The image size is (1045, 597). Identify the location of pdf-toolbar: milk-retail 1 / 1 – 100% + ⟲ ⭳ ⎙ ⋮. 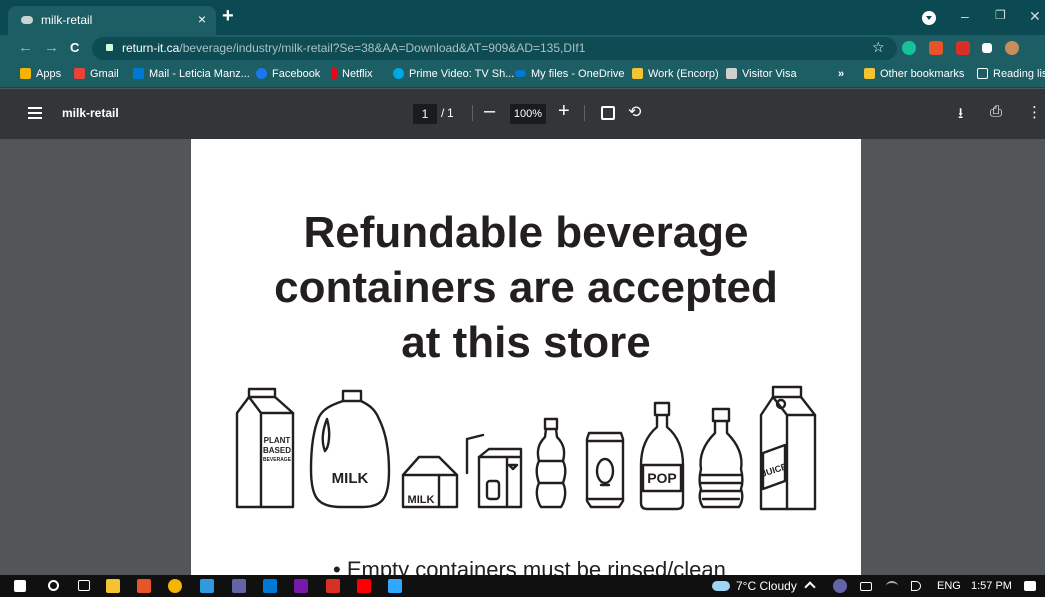
(522, 114).